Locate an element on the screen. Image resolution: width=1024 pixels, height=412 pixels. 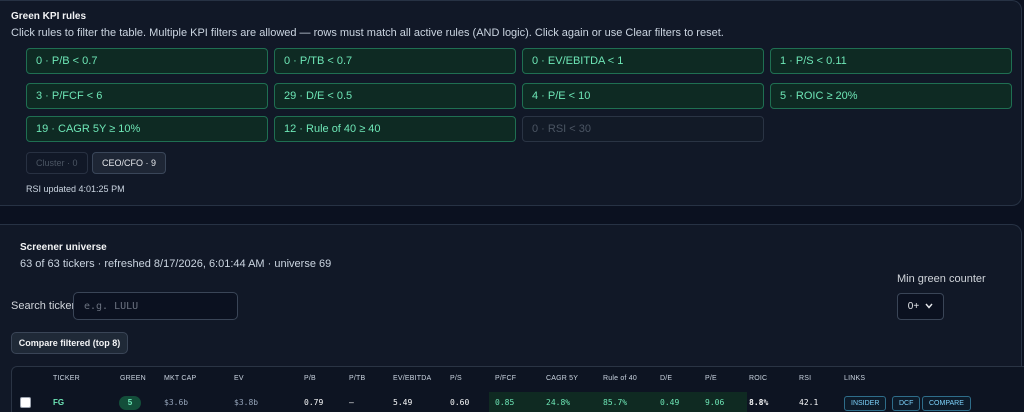
cell-de: 0.49 is located at coordinates (670, 402).